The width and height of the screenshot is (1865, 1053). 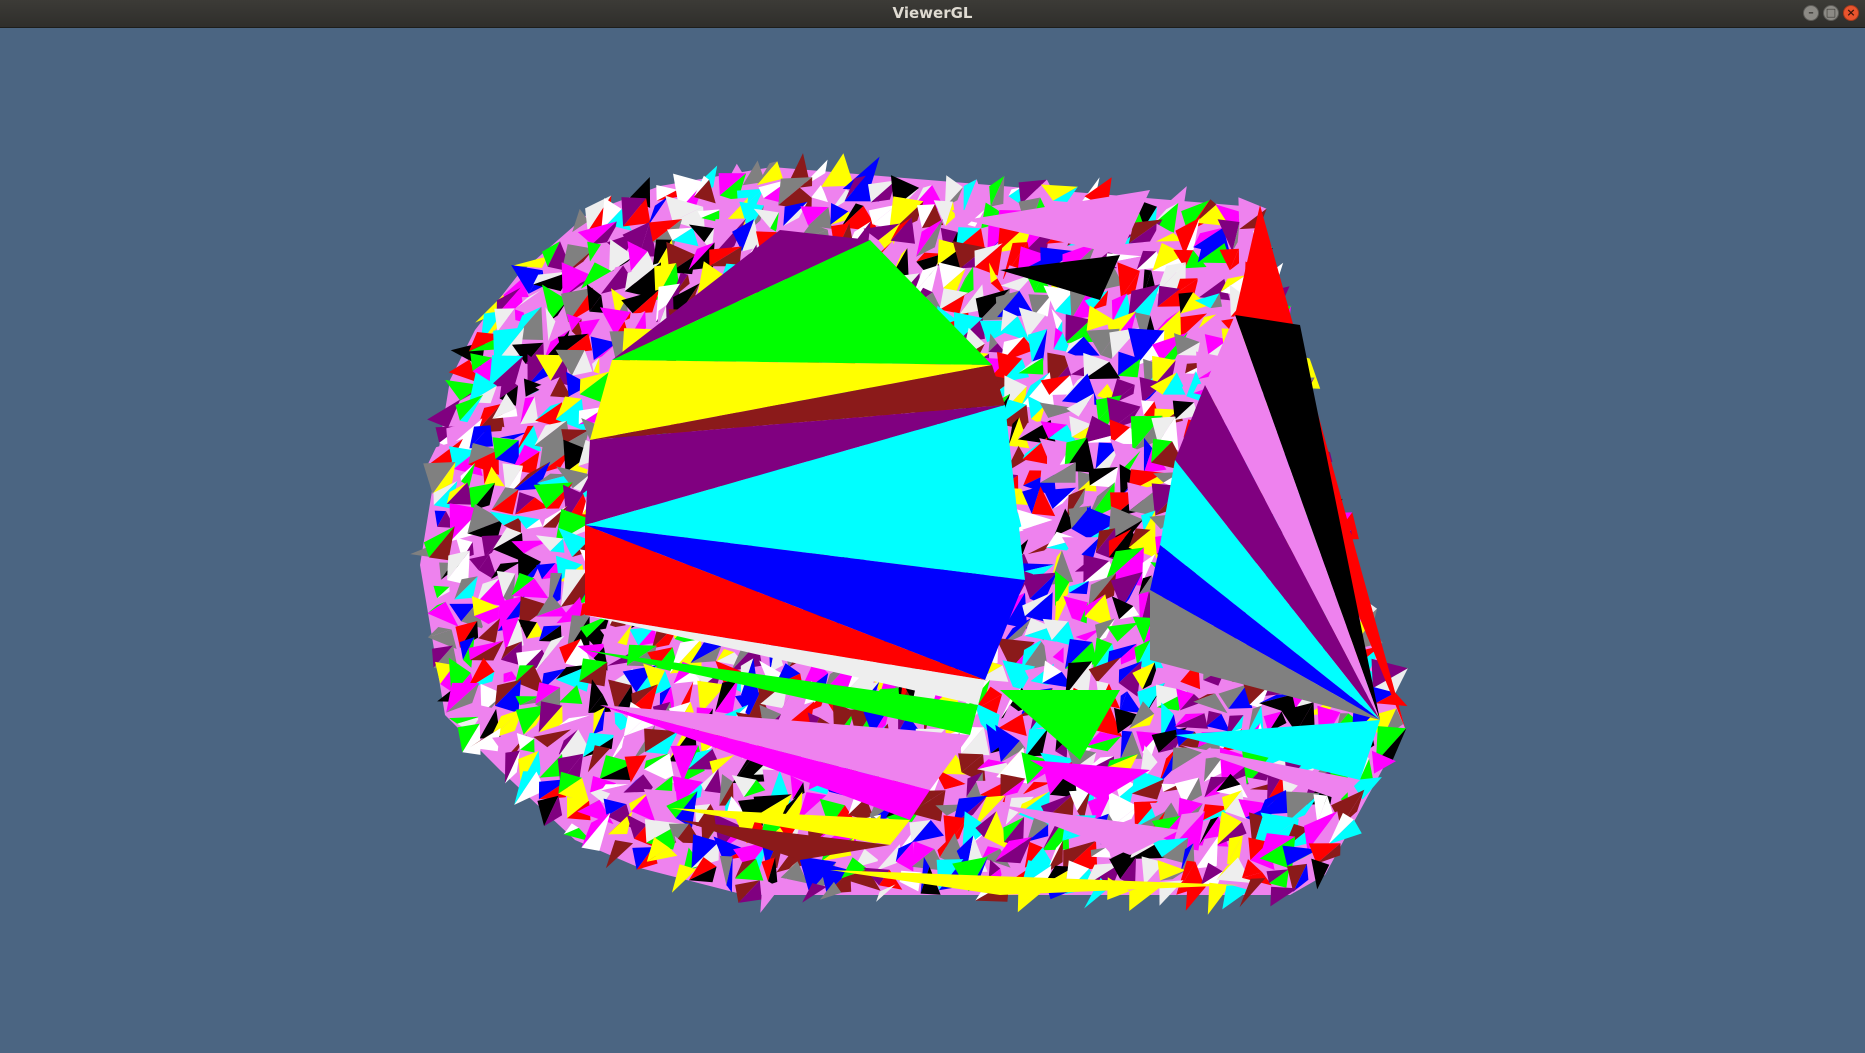 I want to click on window-titlebar: ViewerGL – □ ×, so click(x=932, y=14).